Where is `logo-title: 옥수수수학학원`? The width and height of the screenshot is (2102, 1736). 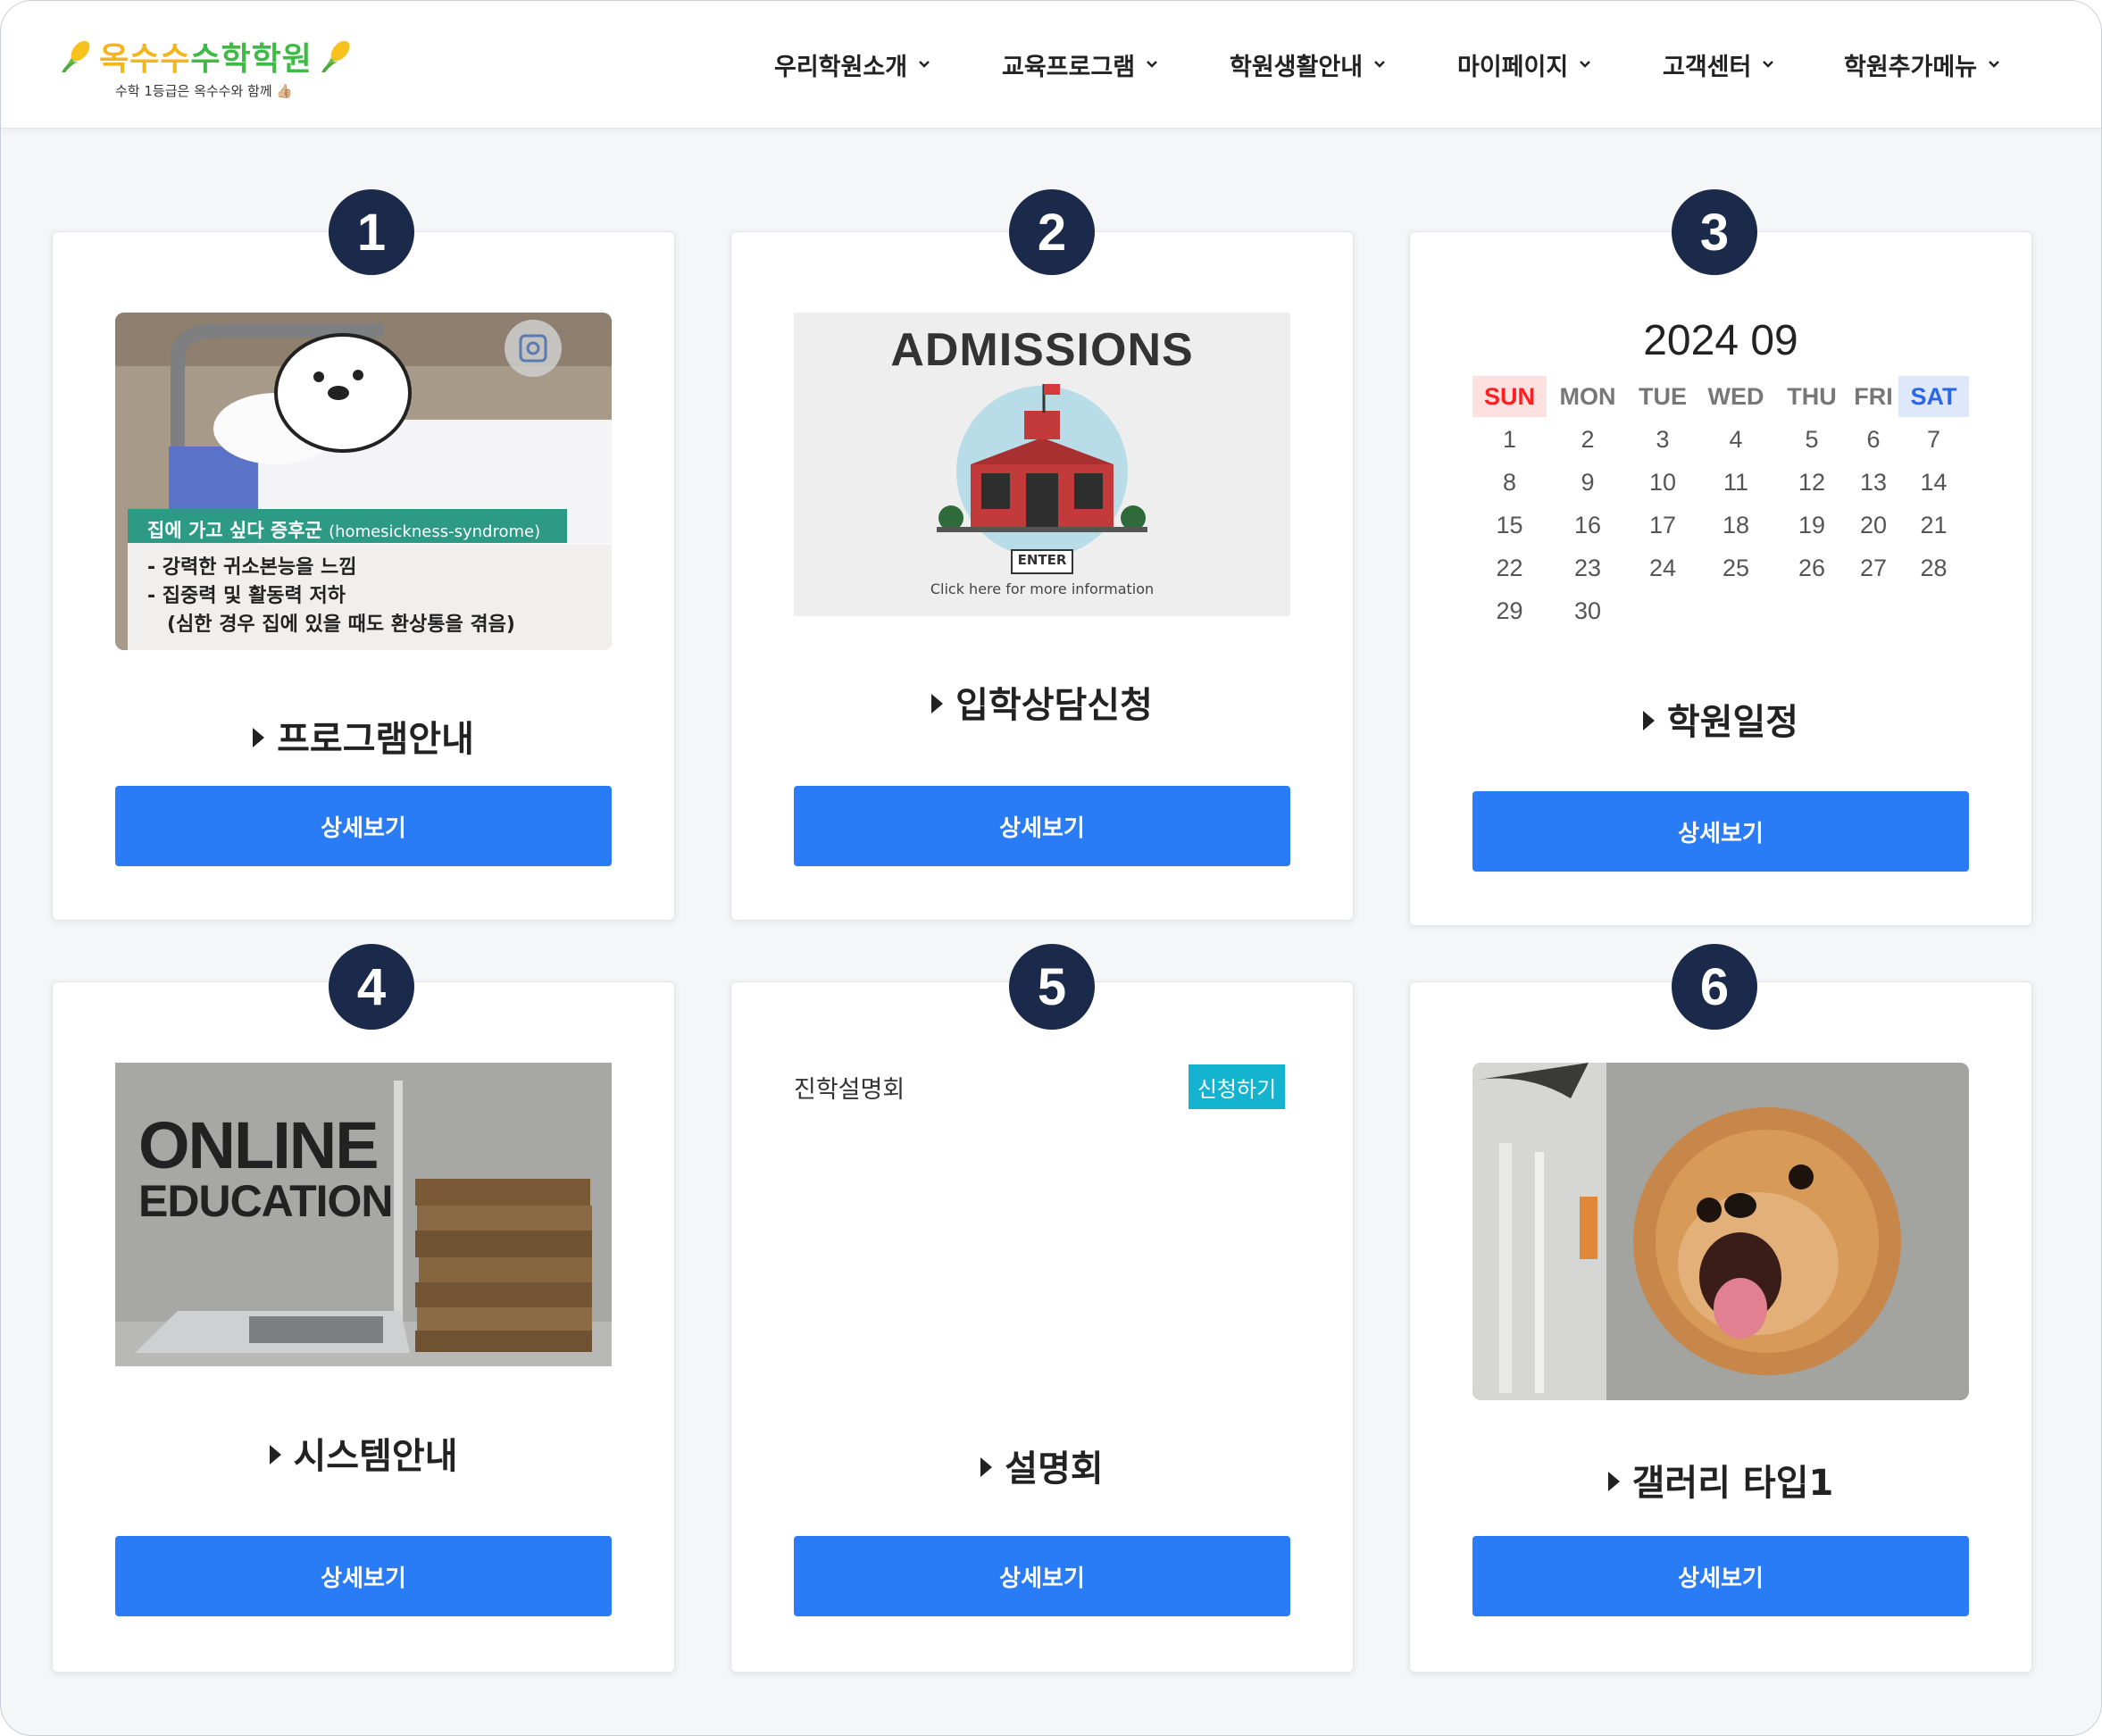 logo-title: 옥수수수학학원 is located at coordinates (206, 56).